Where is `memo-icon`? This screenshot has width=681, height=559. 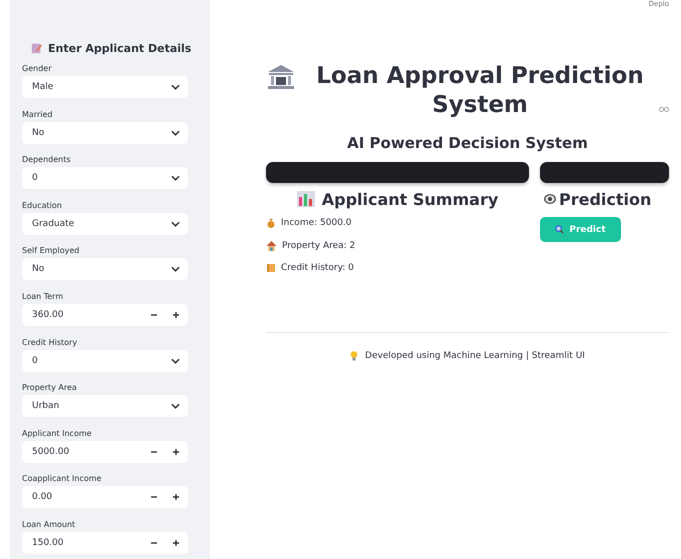 memo-icon is located at coordinates (37, 48).